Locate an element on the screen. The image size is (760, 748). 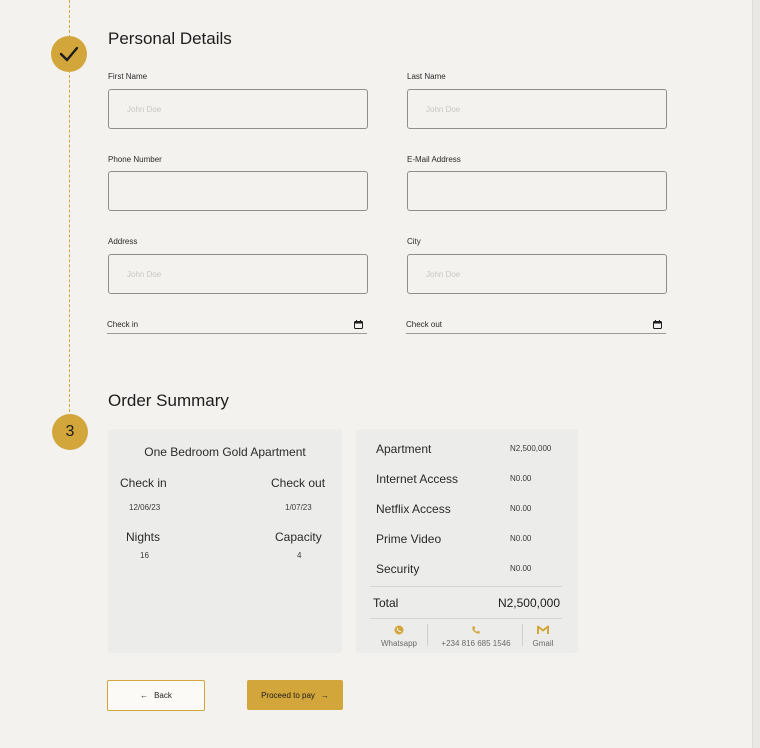
check-in-label: Check in is located at coordinates (123, 324).